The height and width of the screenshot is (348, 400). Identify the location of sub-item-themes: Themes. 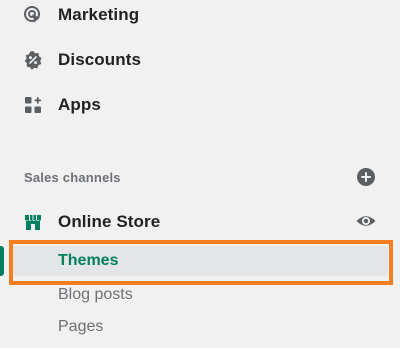
(200, 261).